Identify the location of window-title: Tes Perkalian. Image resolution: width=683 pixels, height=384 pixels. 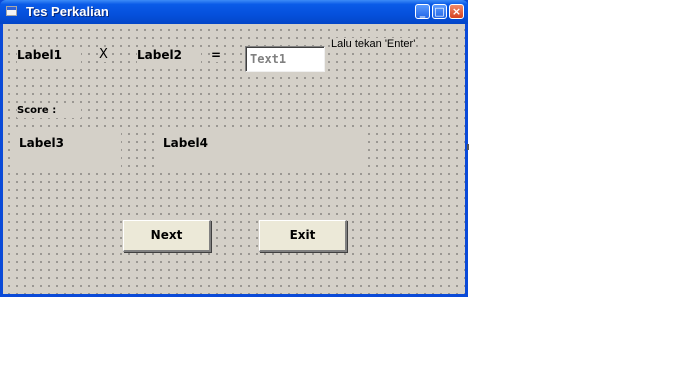
(67, 11).